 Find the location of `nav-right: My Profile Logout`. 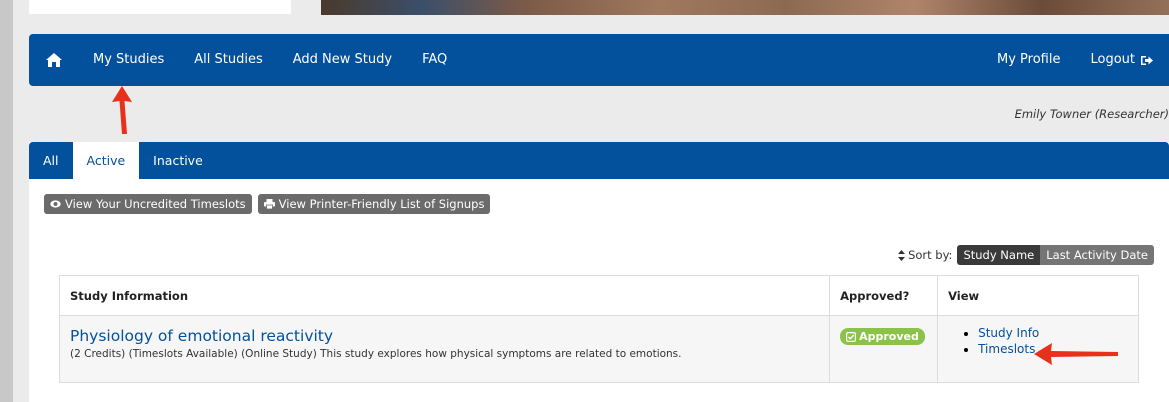

nav-right: My Profile Logout is located at coordinates (1075, 60).